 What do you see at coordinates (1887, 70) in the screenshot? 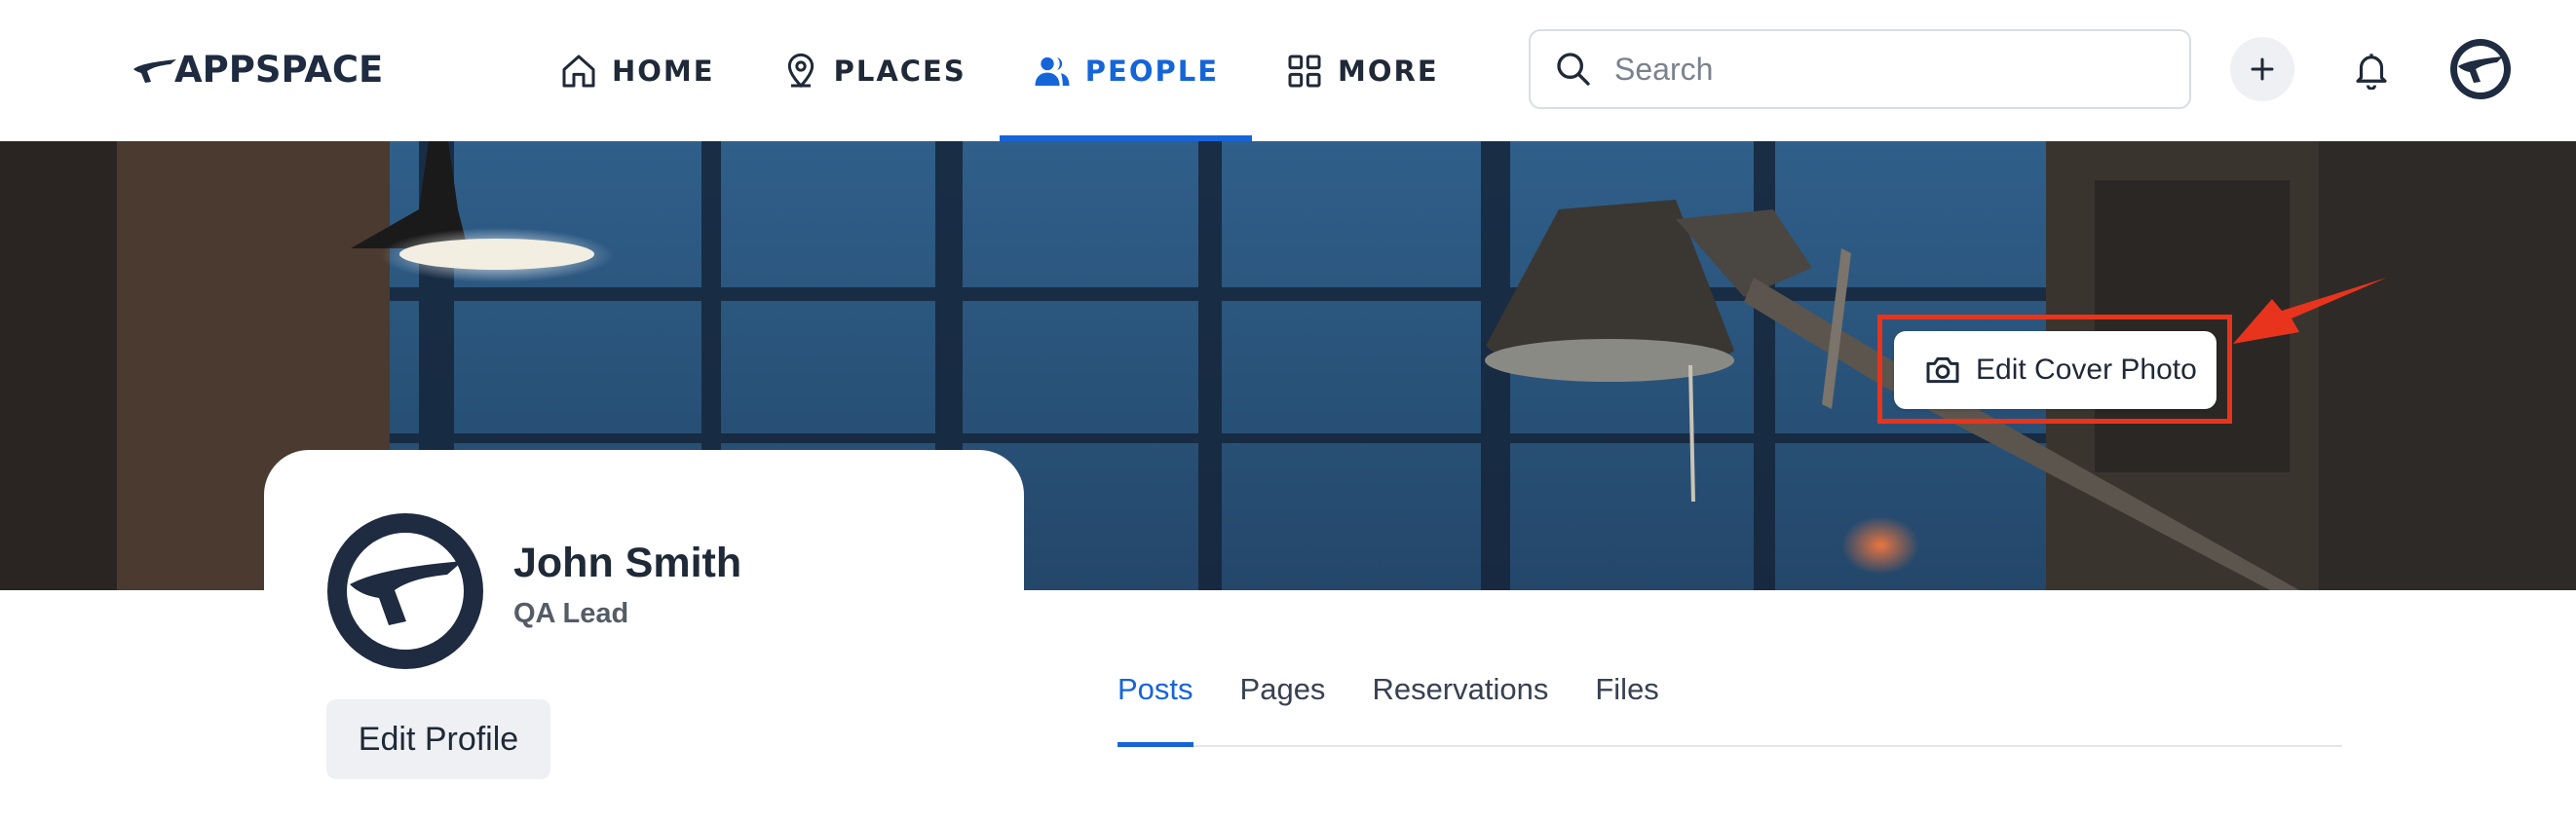
I see `search-input` at bounding box center [1887, 70].